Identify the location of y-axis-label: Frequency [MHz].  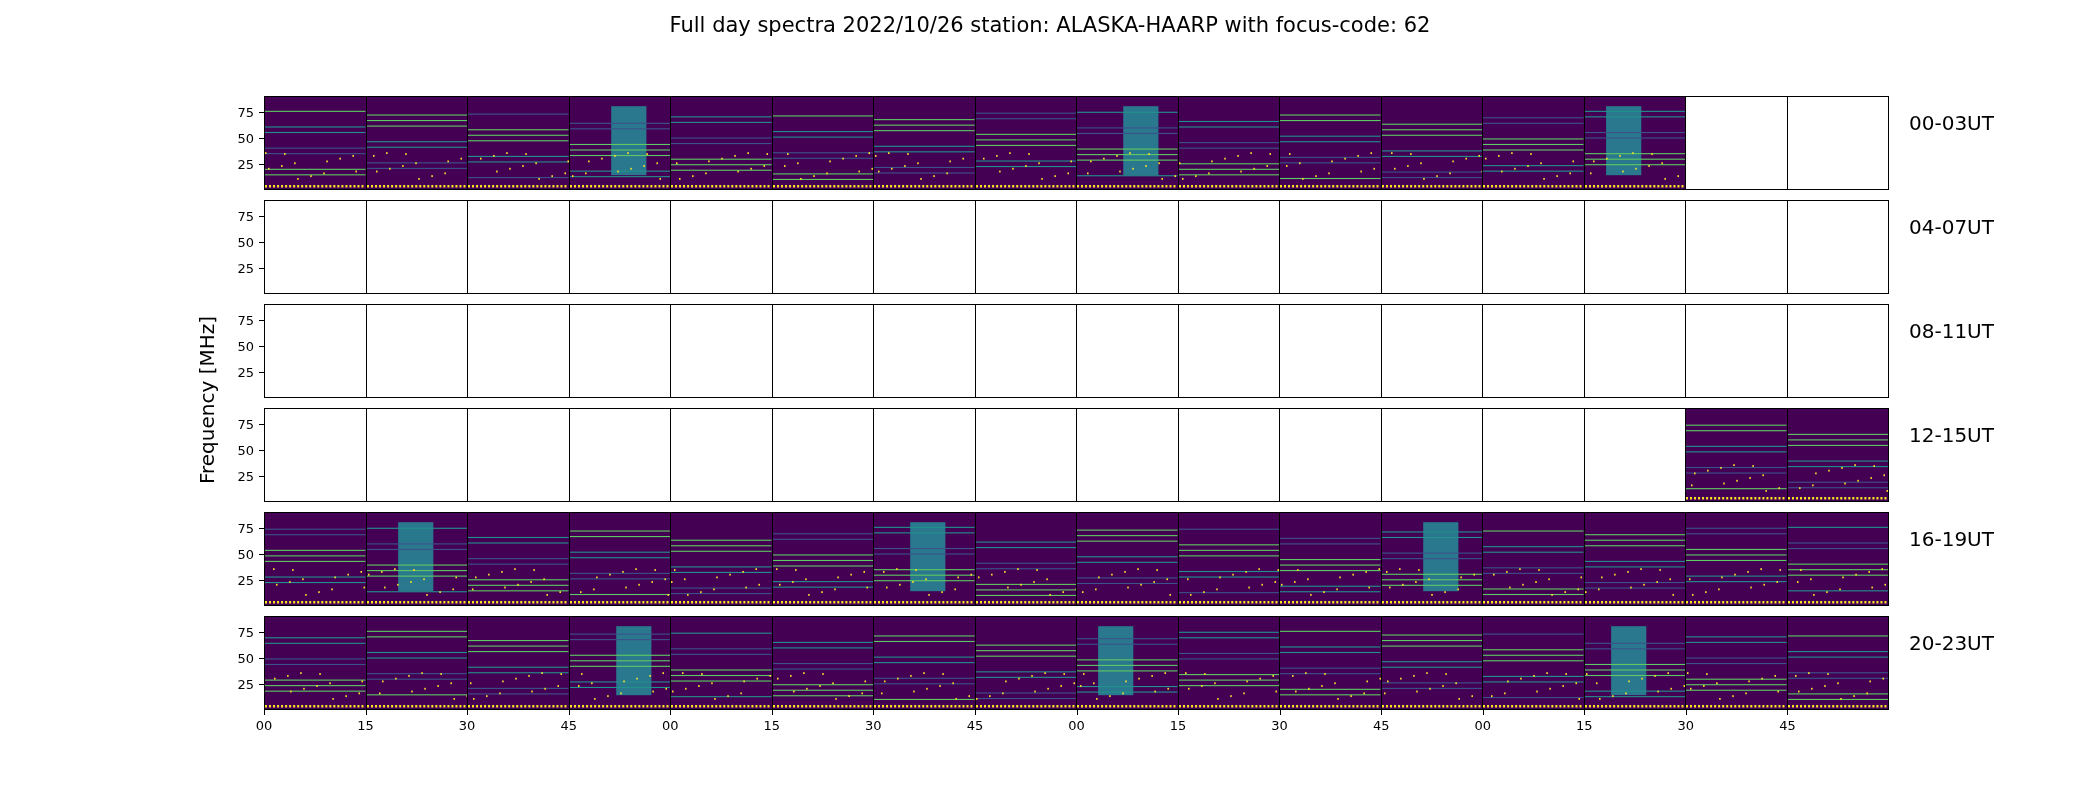
(207, 400).